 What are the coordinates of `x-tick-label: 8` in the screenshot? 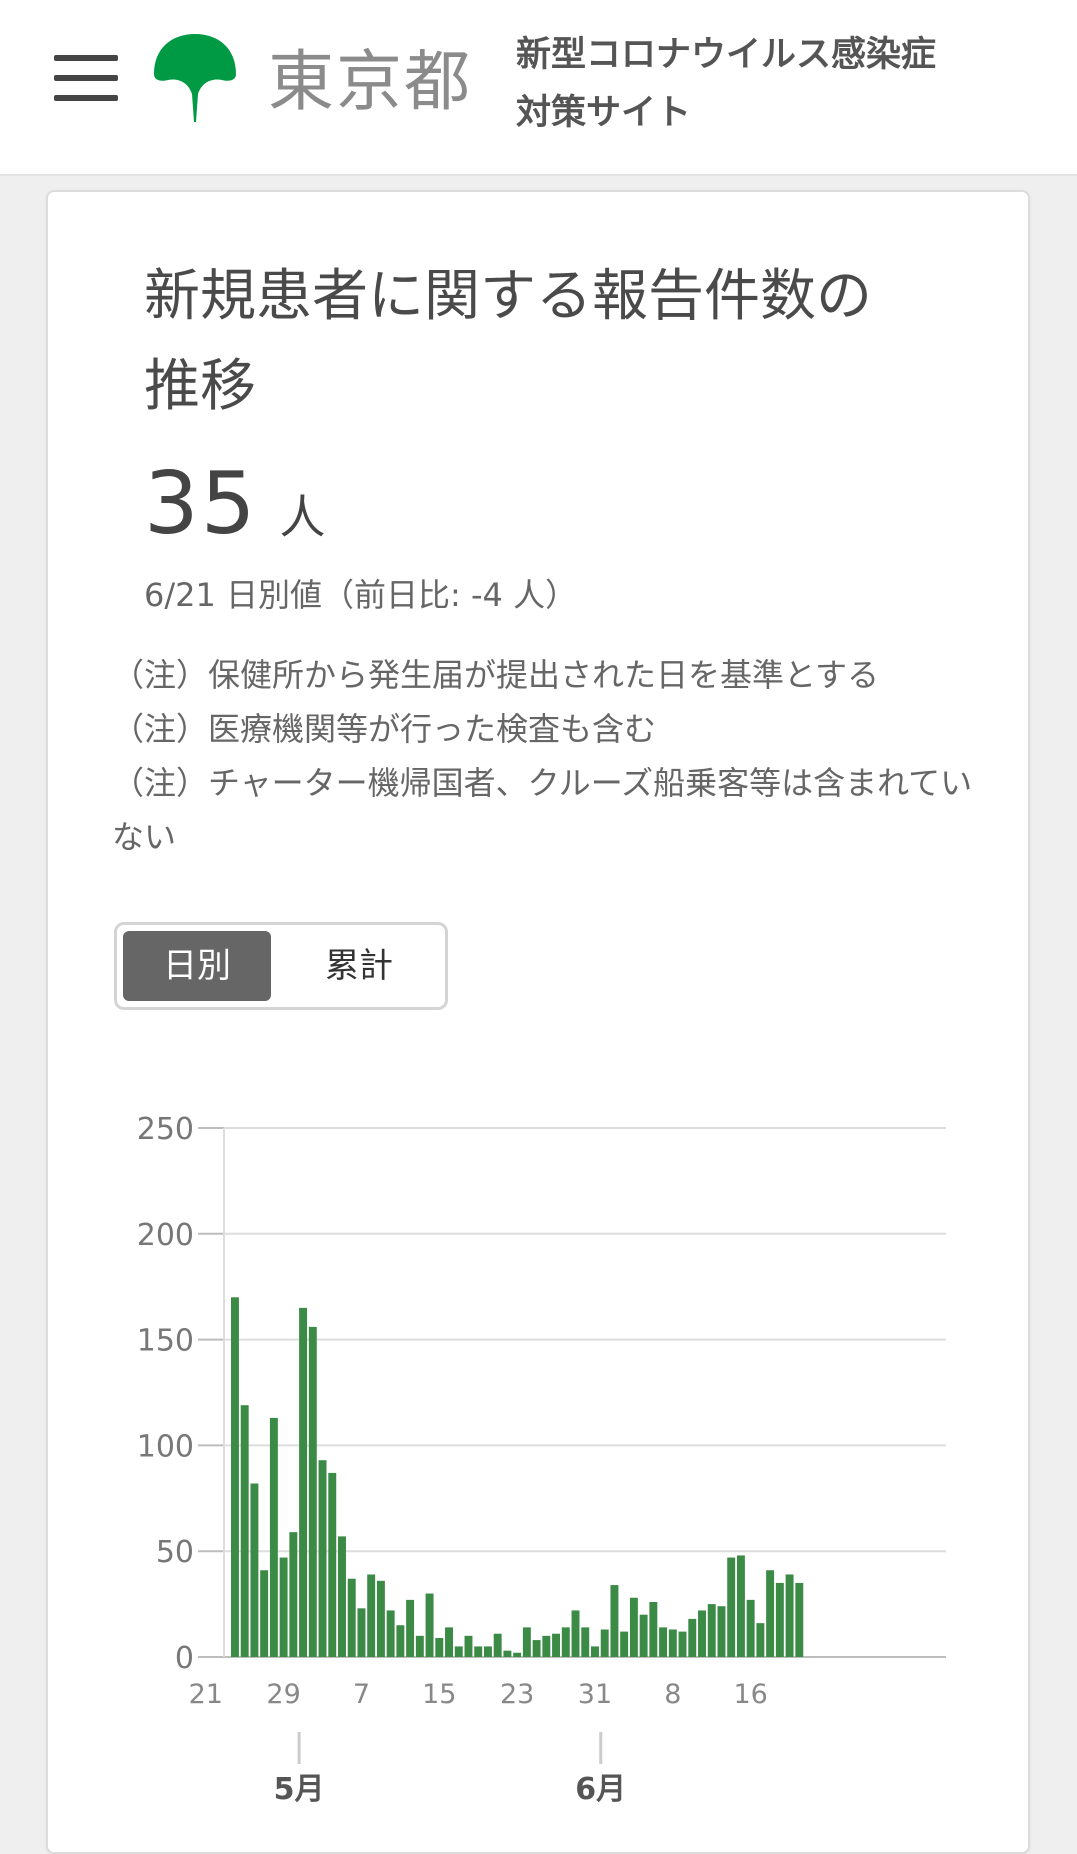 It's located at (672, 1694).